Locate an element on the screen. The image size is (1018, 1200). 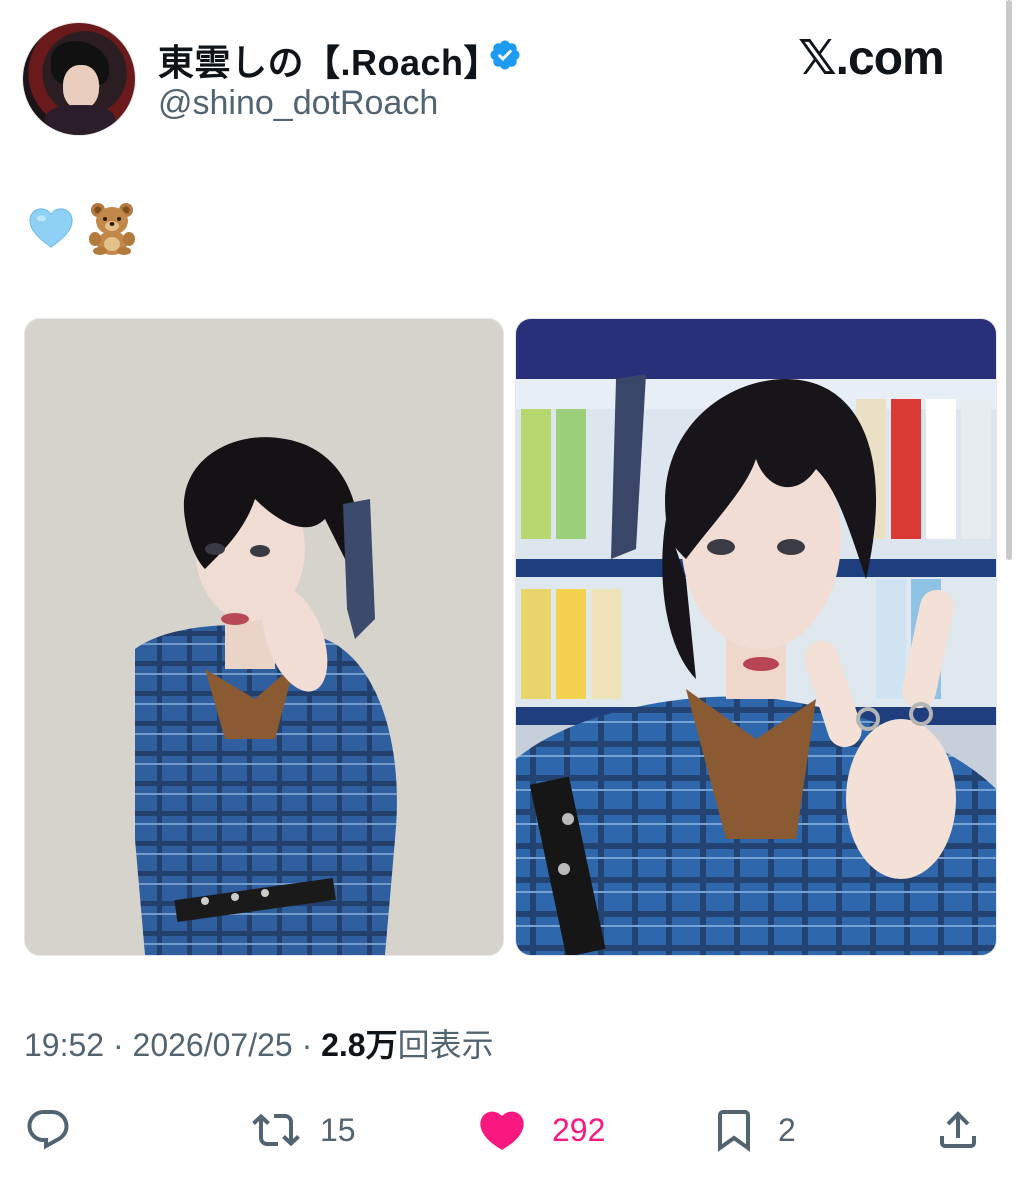
verified-badge-icon is located at coordinates (505, 55).